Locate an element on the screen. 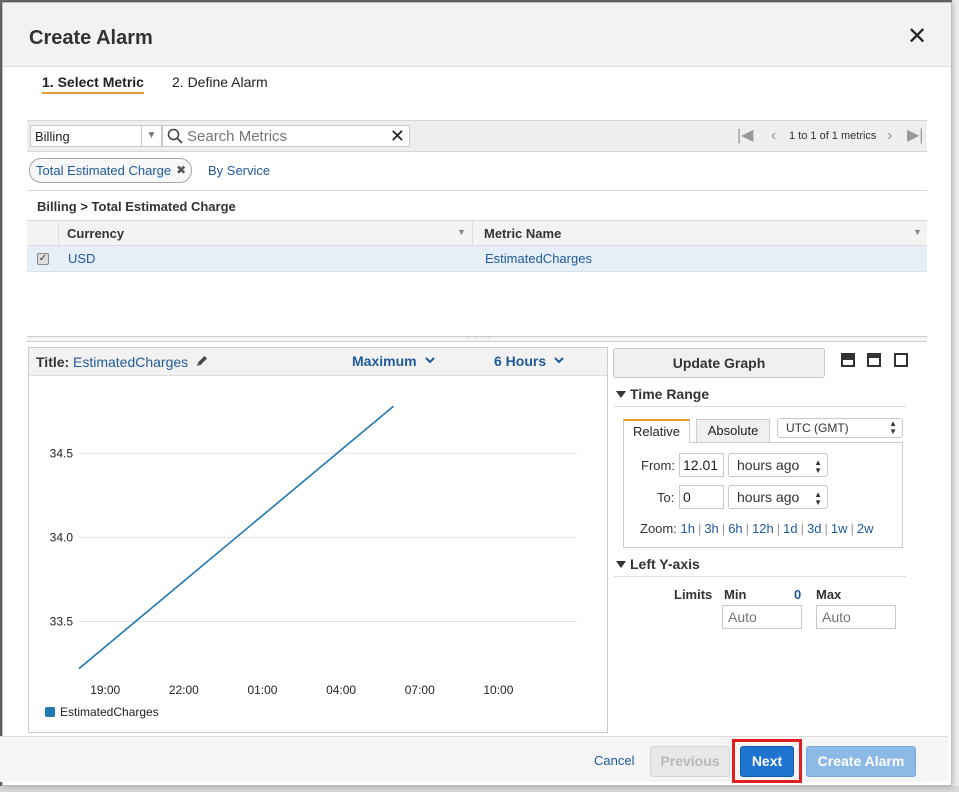 This screenshot has height=792, width=959. layout-small-icon is located at coordinates (848, 360).